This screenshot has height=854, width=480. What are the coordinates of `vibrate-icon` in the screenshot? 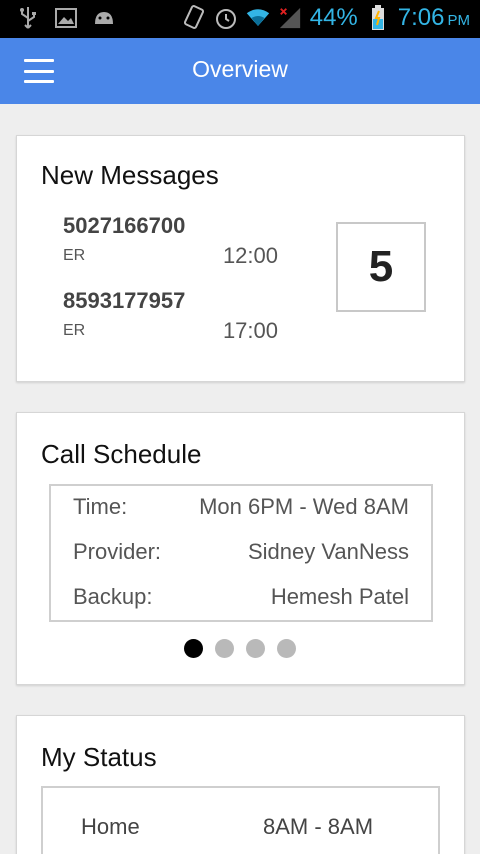 It's located at (194, 17).